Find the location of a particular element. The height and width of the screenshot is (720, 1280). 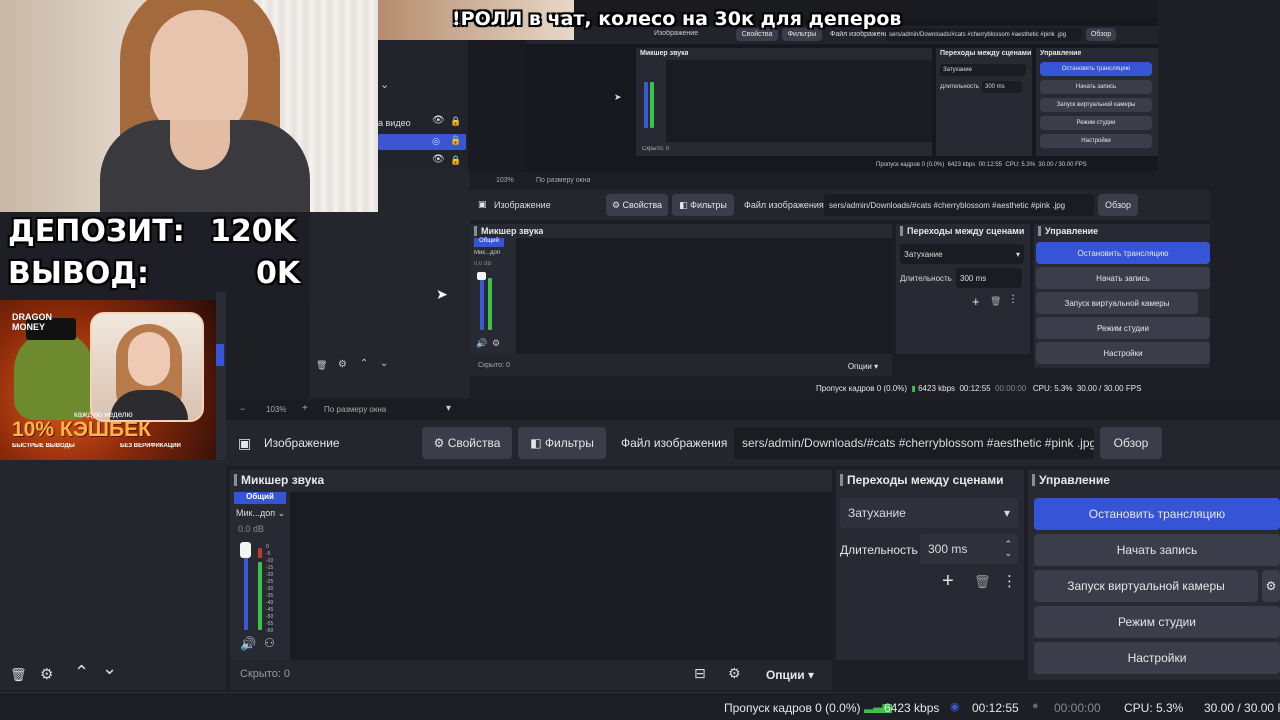

main-transition-select: Затухание ▾ is located at coordinates (929, 513).